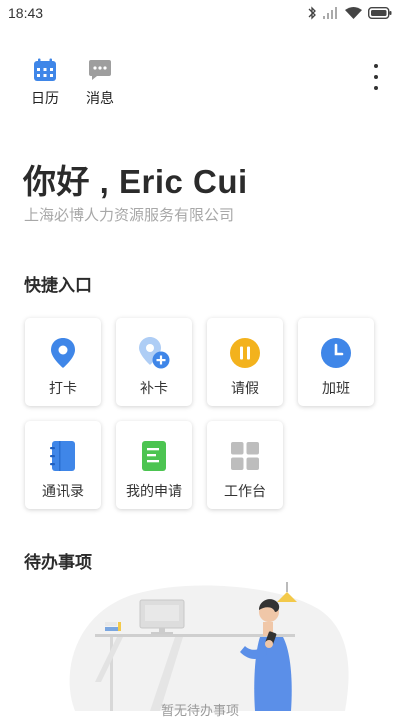 This screenshot has height=719, width=400. What do you see at coordinates (380, 13) in the screenshot?
I see `battery-icon` at bounding box center [380, 13].